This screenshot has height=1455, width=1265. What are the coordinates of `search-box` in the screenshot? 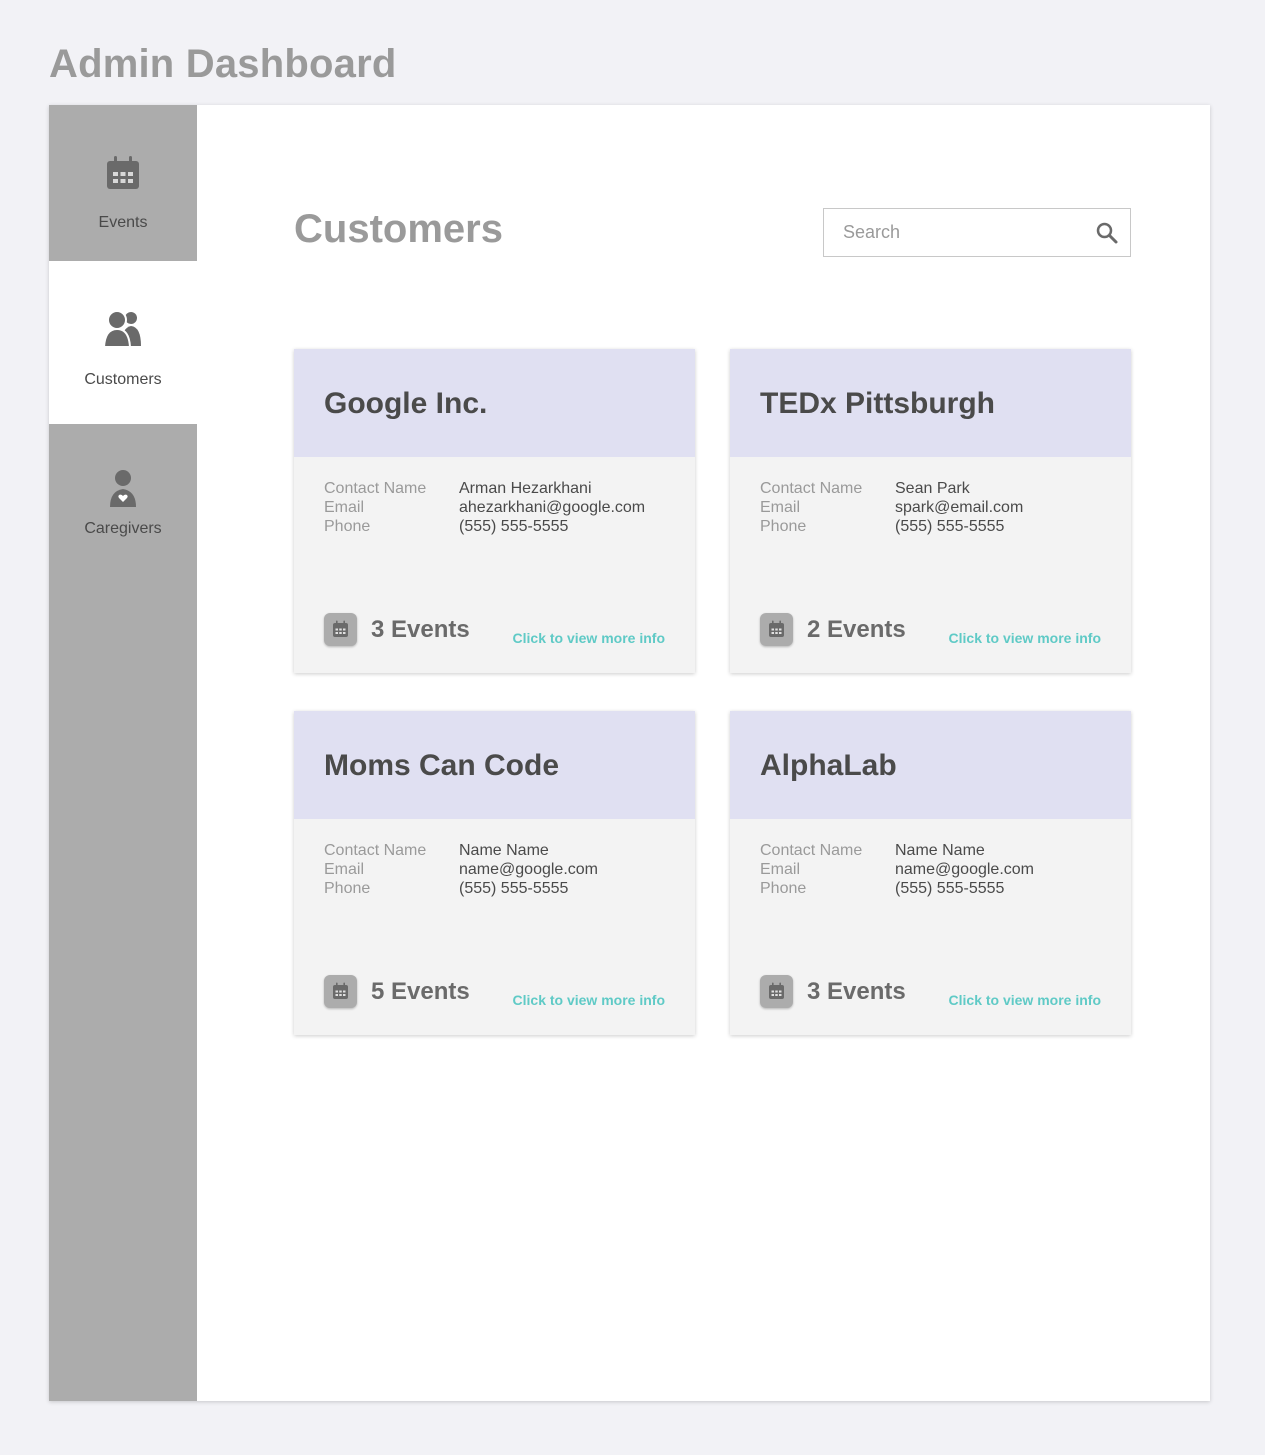 It's located at (977, 232).